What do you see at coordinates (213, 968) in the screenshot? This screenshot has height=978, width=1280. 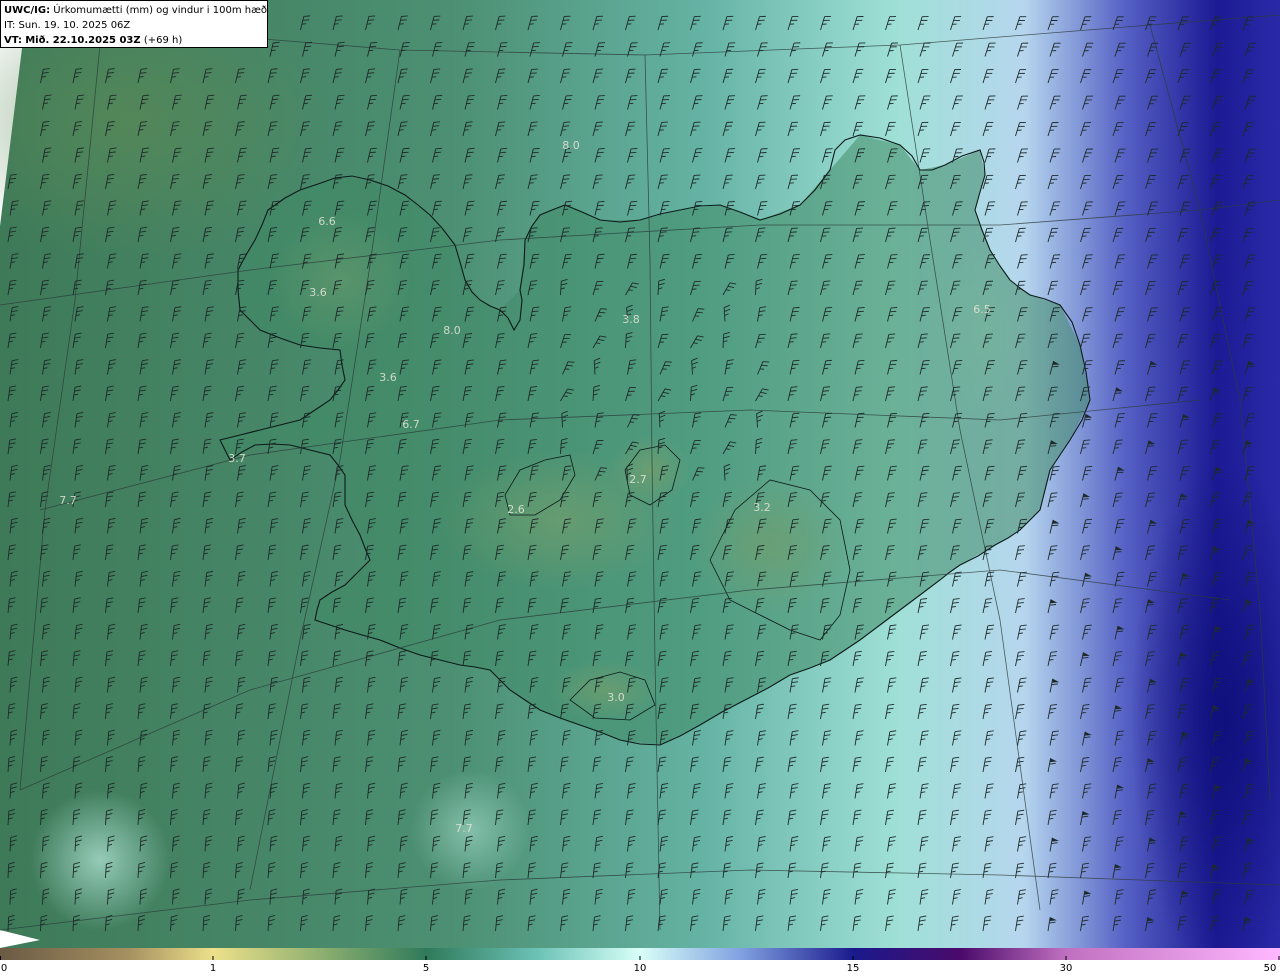 I see `colorbar-tick-label: 1` at bounding box center [213, 968].